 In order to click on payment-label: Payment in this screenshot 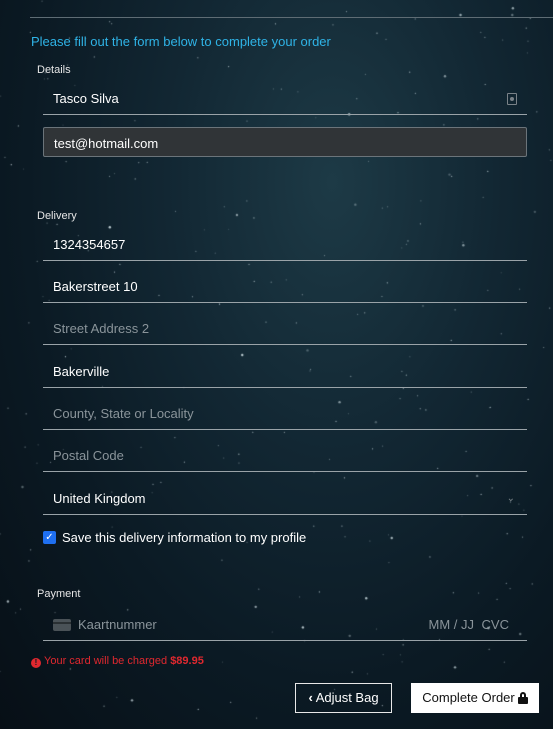, I will do `click(59, 594)`.